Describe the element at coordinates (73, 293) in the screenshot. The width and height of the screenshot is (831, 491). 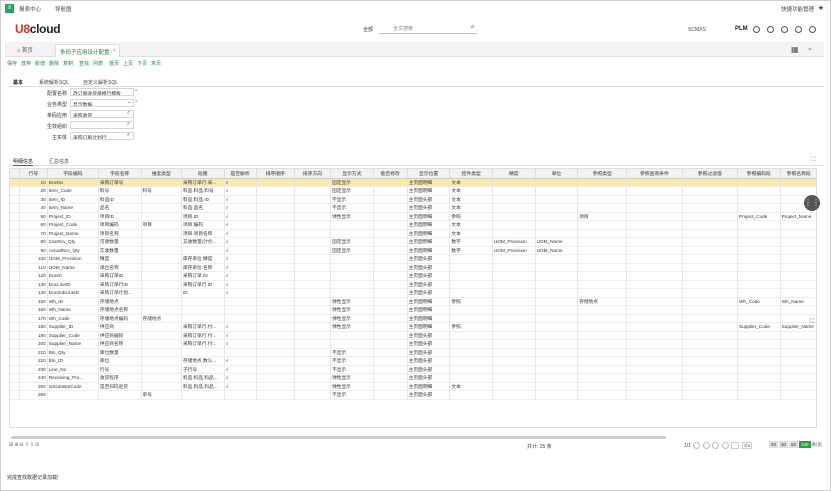
I see `table-cell: DocSubLineID` at that location.